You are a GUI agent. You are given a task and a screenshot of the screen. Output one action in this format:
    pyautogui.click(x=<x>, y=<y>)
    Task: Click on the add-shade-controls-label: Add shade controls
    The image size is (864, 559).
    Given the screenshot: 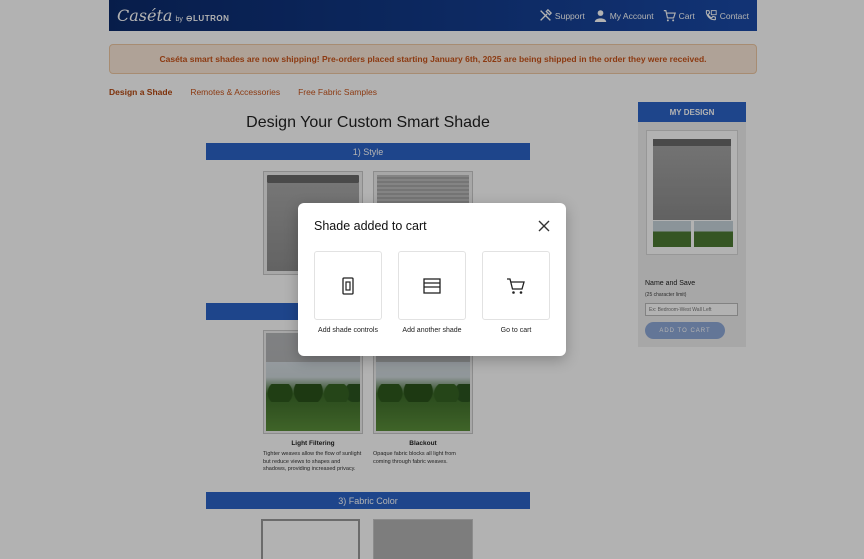 What is the action you would take?
    pyautogui.click(x=348, y=330)
    